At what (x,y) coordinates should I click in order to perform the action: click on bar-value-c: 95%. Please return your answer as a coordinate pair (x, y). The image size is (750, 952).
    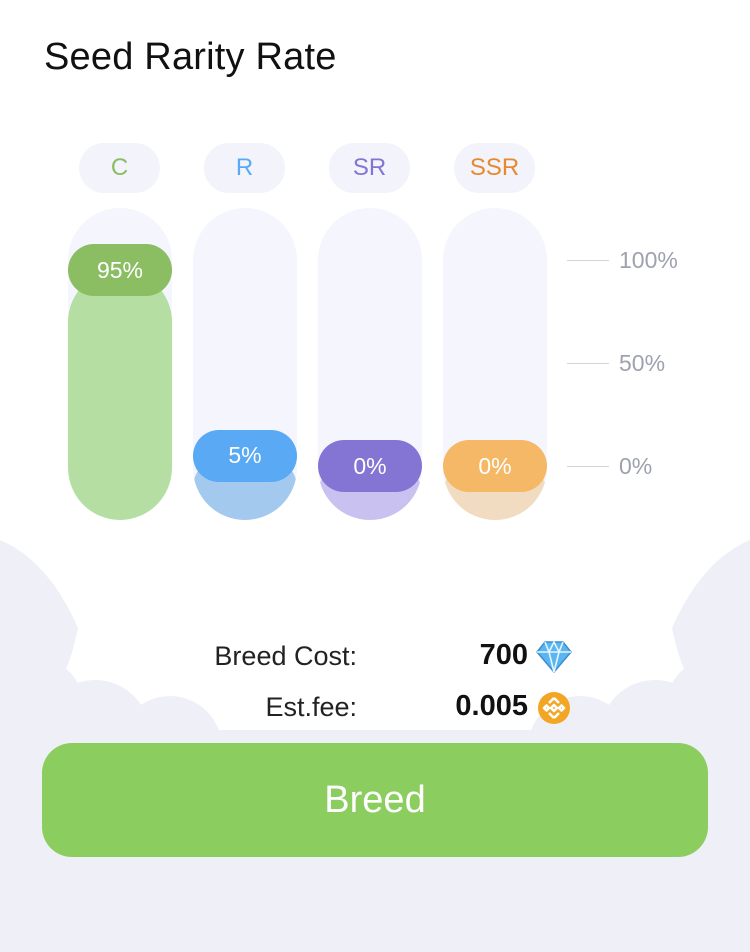
    Looking at the image, I should click on (120, 270).